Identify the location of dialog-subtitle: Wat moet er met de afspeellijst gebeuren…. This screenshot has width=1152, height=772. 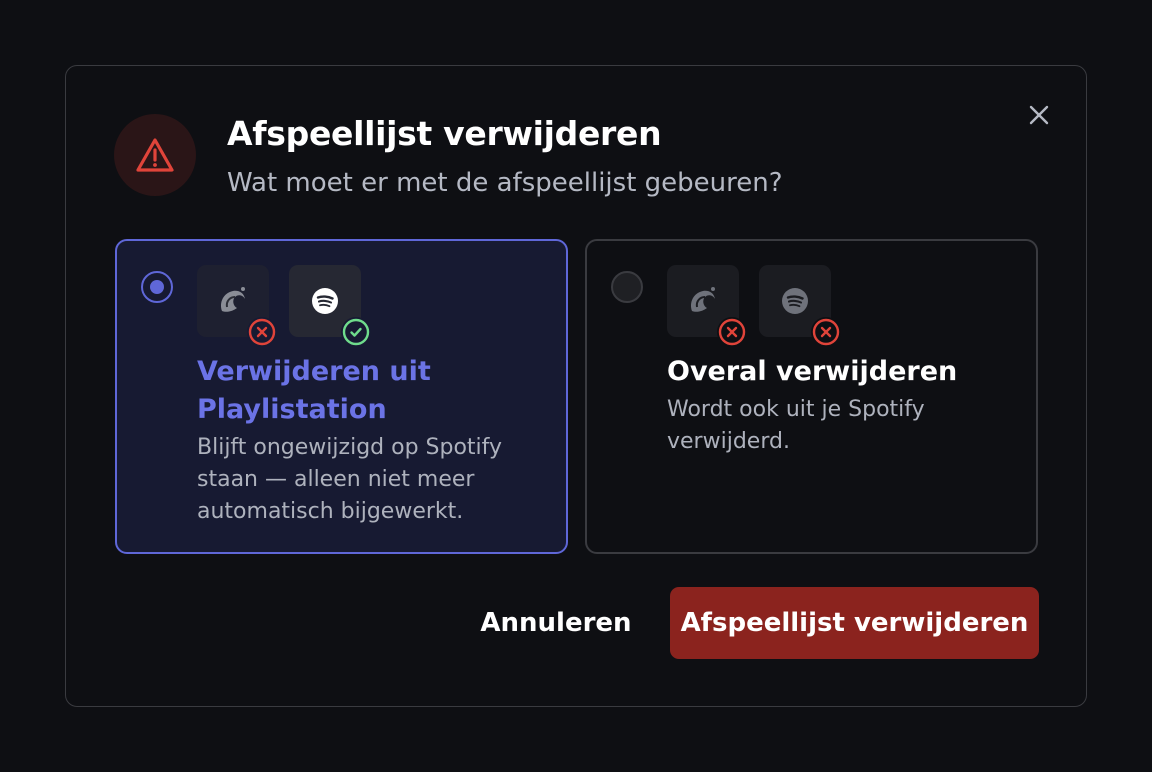
(505, 183).